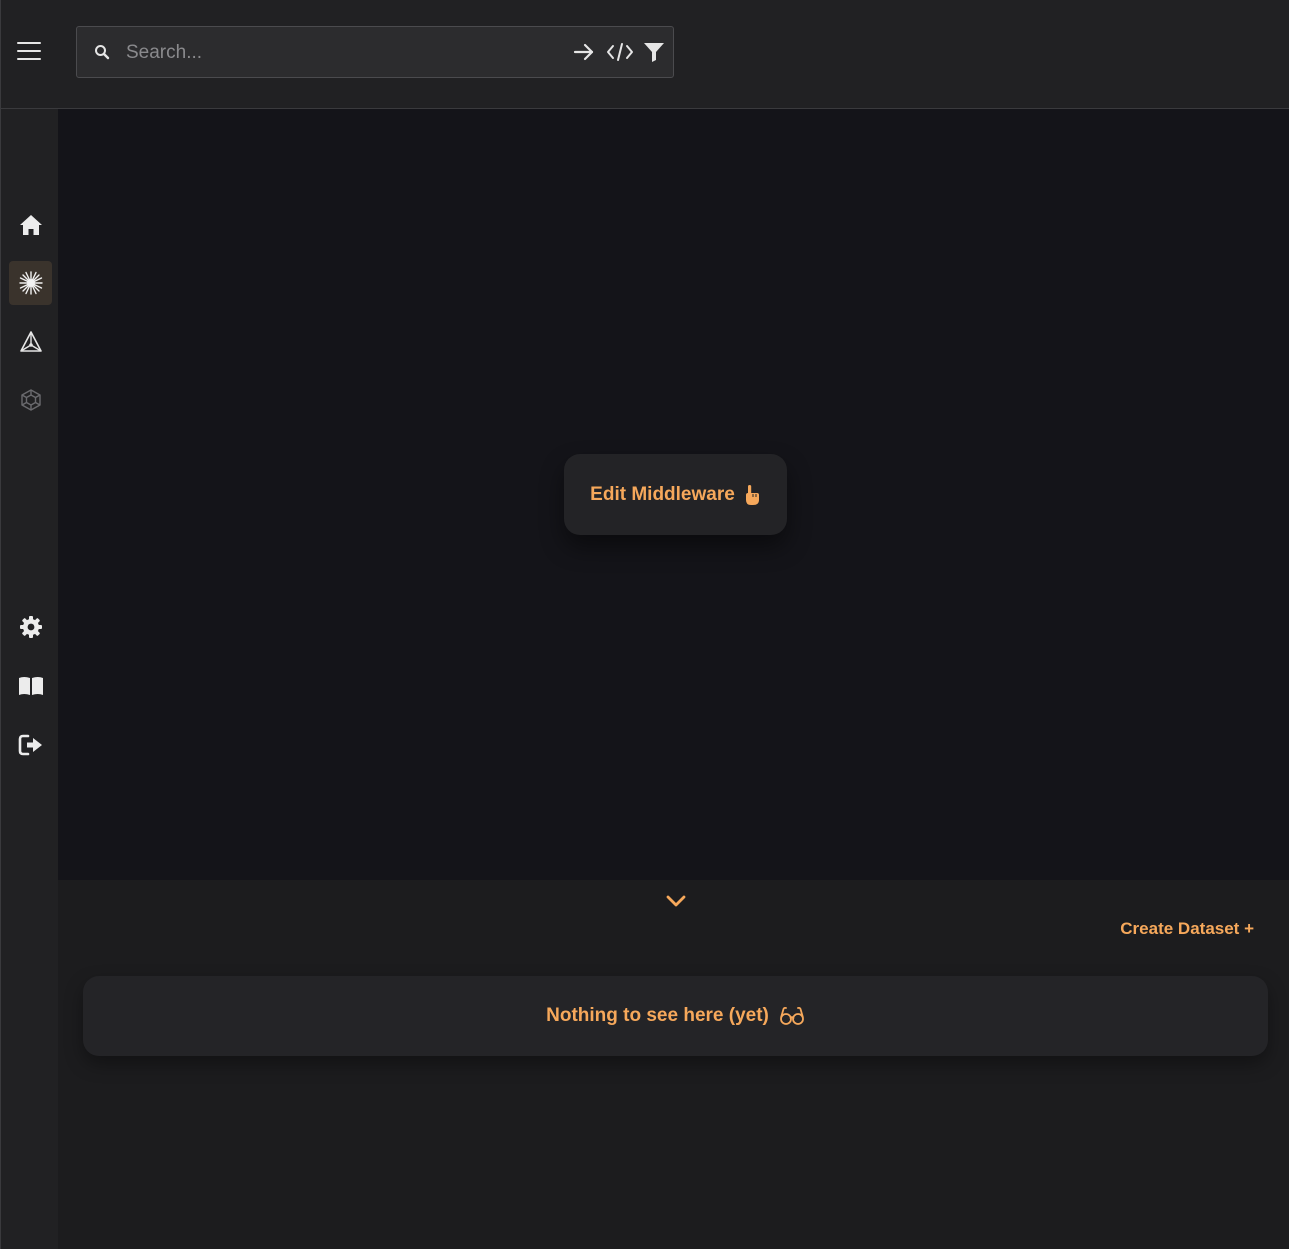 The image size is (1289, 1249). I want to click on home-icon, so click(30, 225).